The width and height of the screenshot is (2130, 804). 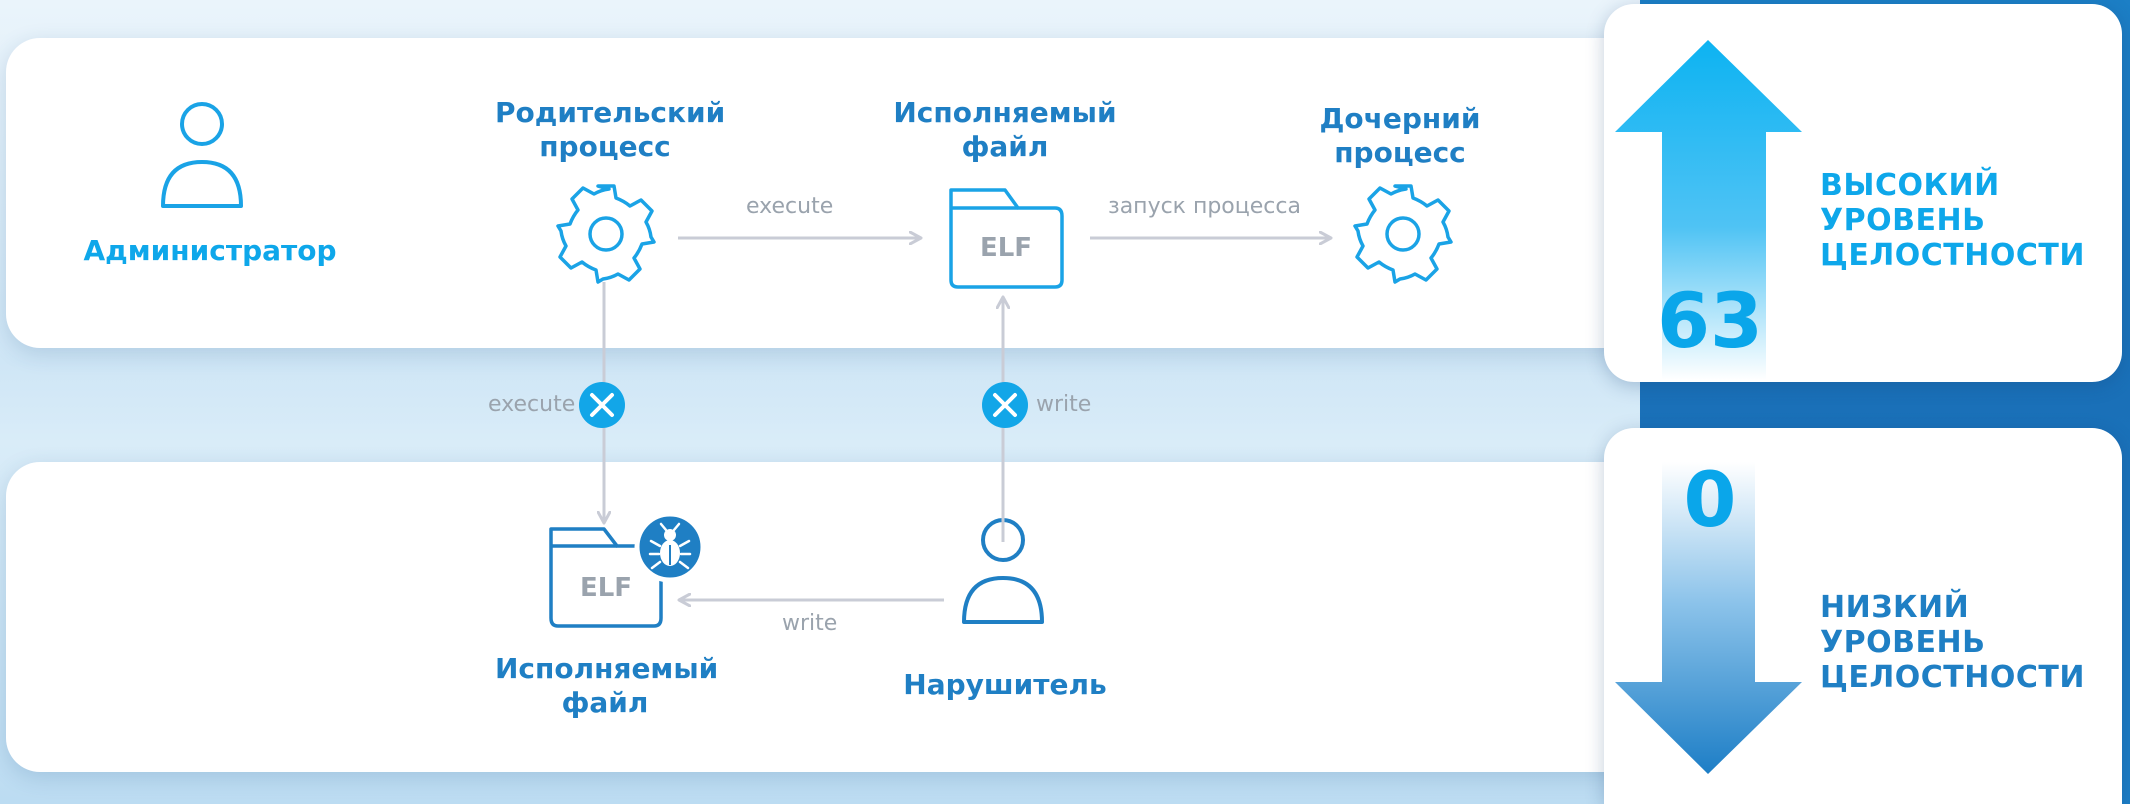 What do you see at coordinates (1005, 405) in the screenshot?
I see `blocked-write-close-icon` at bounding box center [1005, 405].